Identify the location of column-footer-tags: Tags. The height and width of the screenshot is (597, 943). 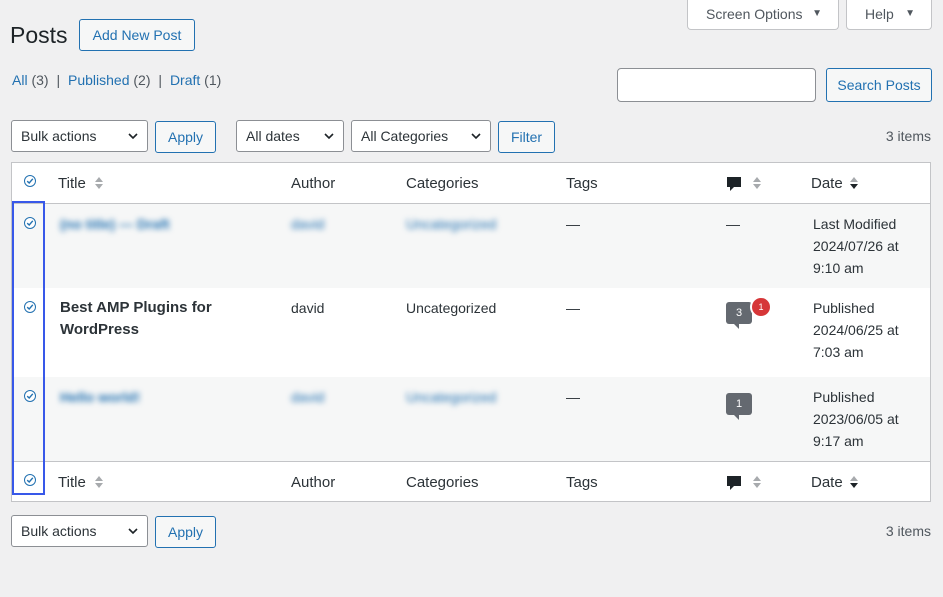
(582, 482).